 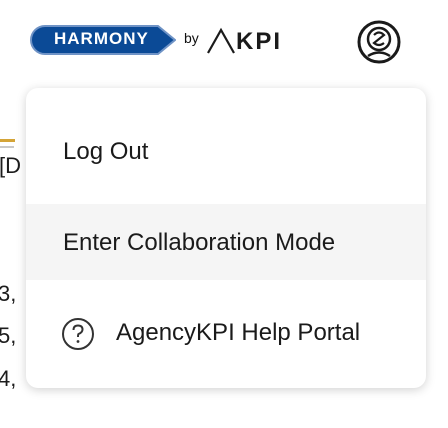 I want to click on background-accent-bar, so click(x=7, y=140).